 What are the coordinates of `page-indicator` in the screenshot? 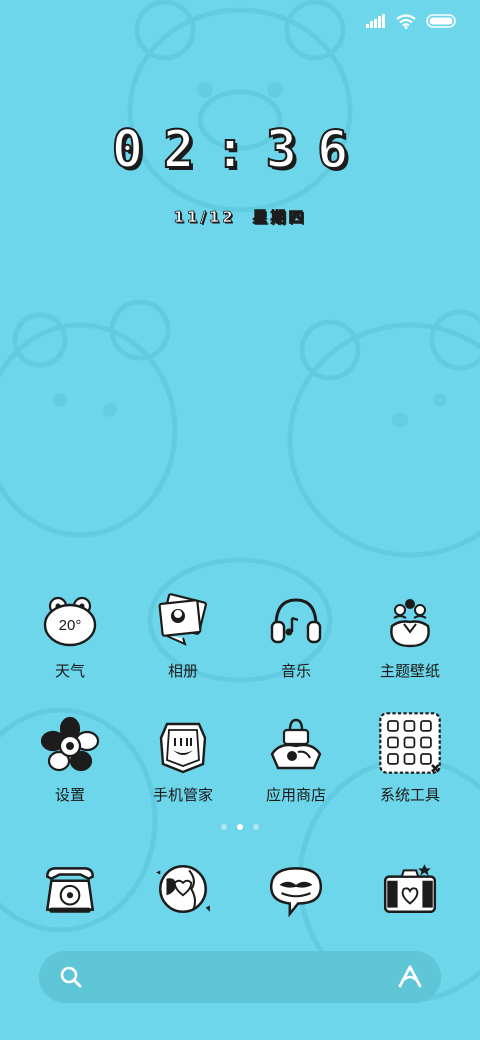 It's located at (240, 827).